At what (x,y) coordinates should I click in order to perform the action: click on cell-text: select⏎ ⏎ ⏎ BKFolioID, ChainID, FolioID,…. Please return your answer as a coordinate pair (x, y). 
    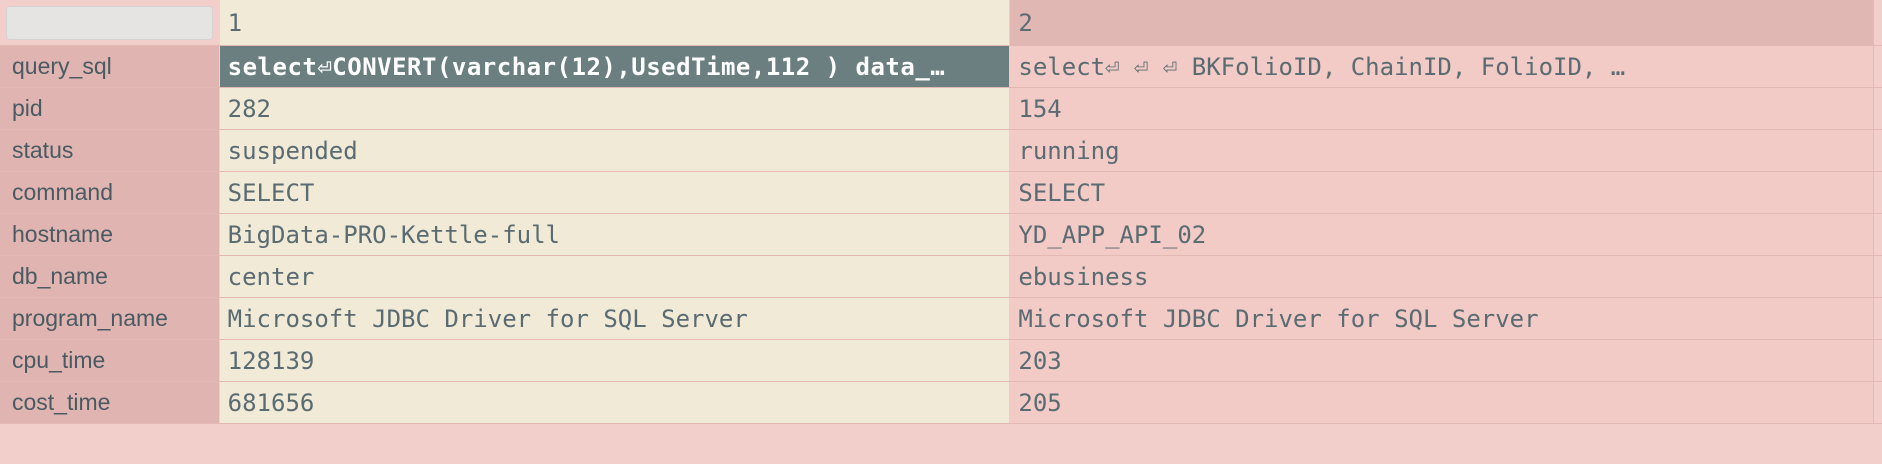
    Looking at the image, I should click on (1322, 66).